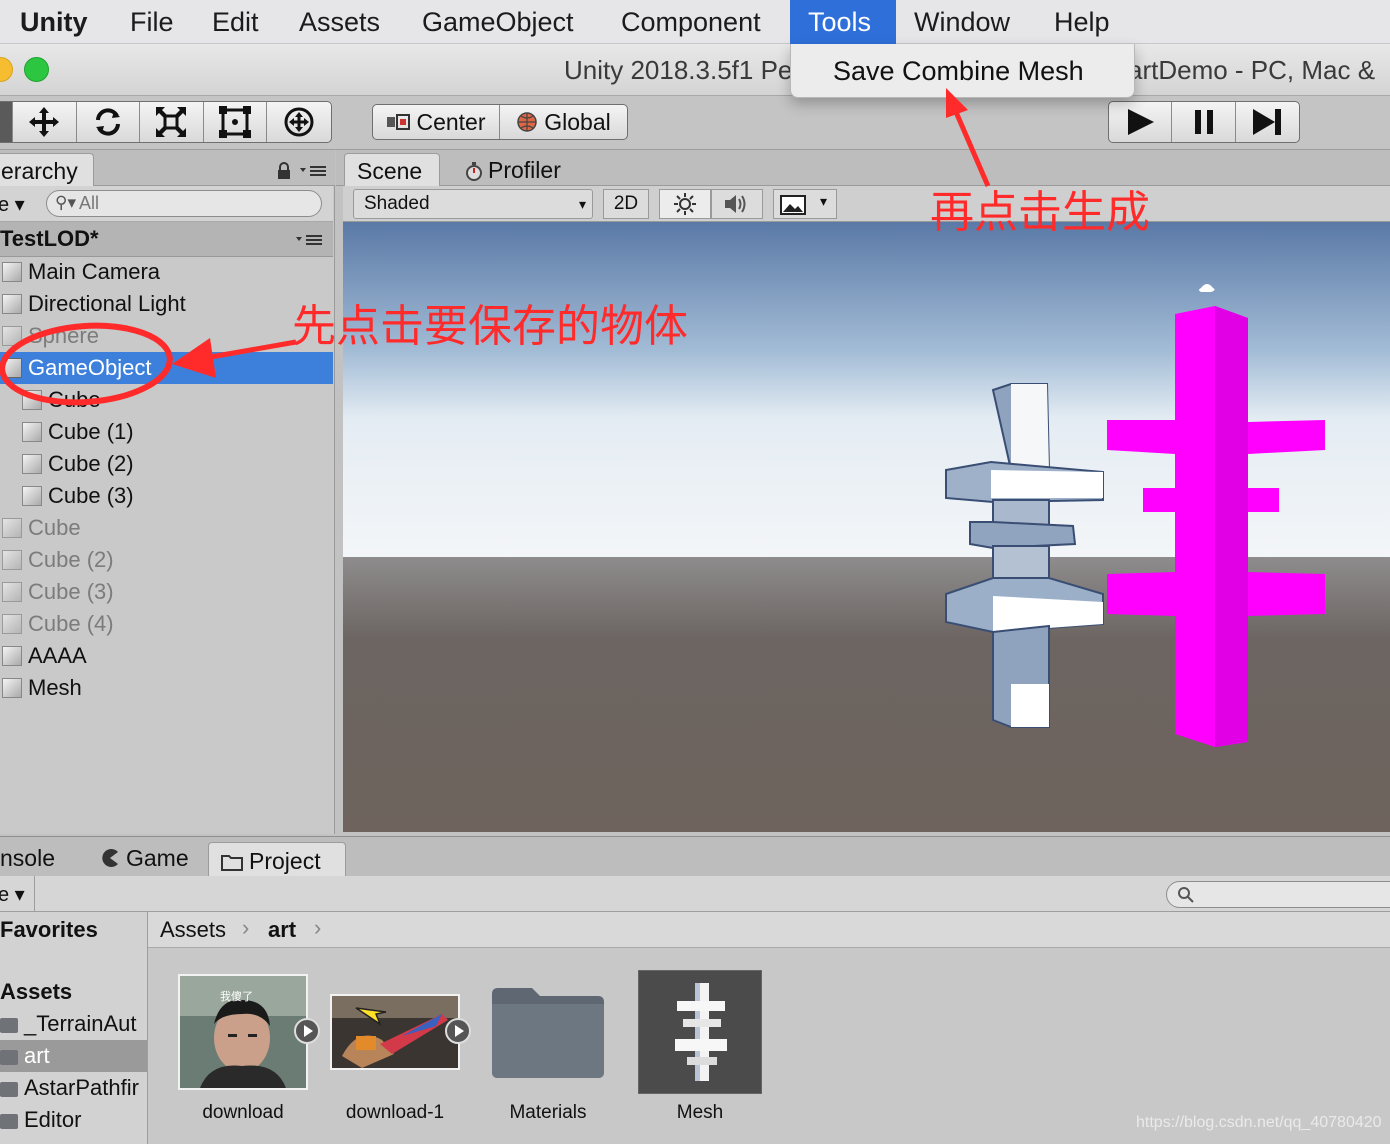  What do you see at coordinates (1040, 212) in the screenshot?
I see `annotation-step2-text: 再点击生成` at bounding box center [1040, 212].